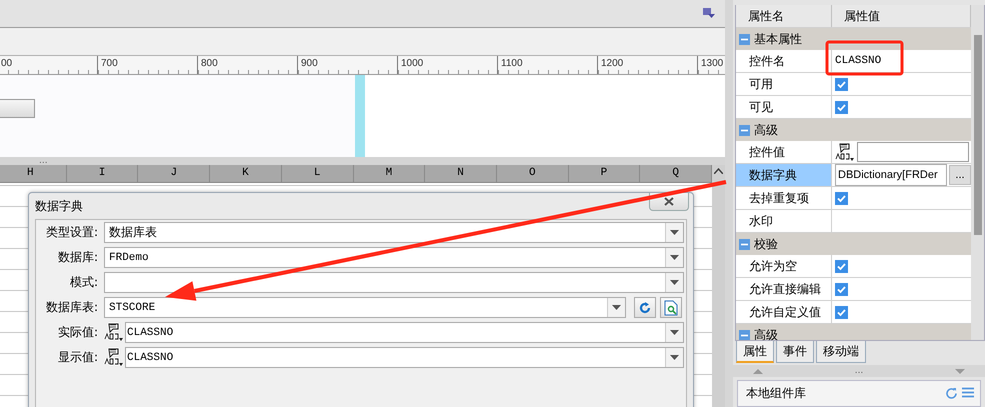 The width and height of the screenshot is (985, 407). What do you see at coordinates (968, 392) in the screenshot?
I see `menu-icon` at bounding box center [968, 392].